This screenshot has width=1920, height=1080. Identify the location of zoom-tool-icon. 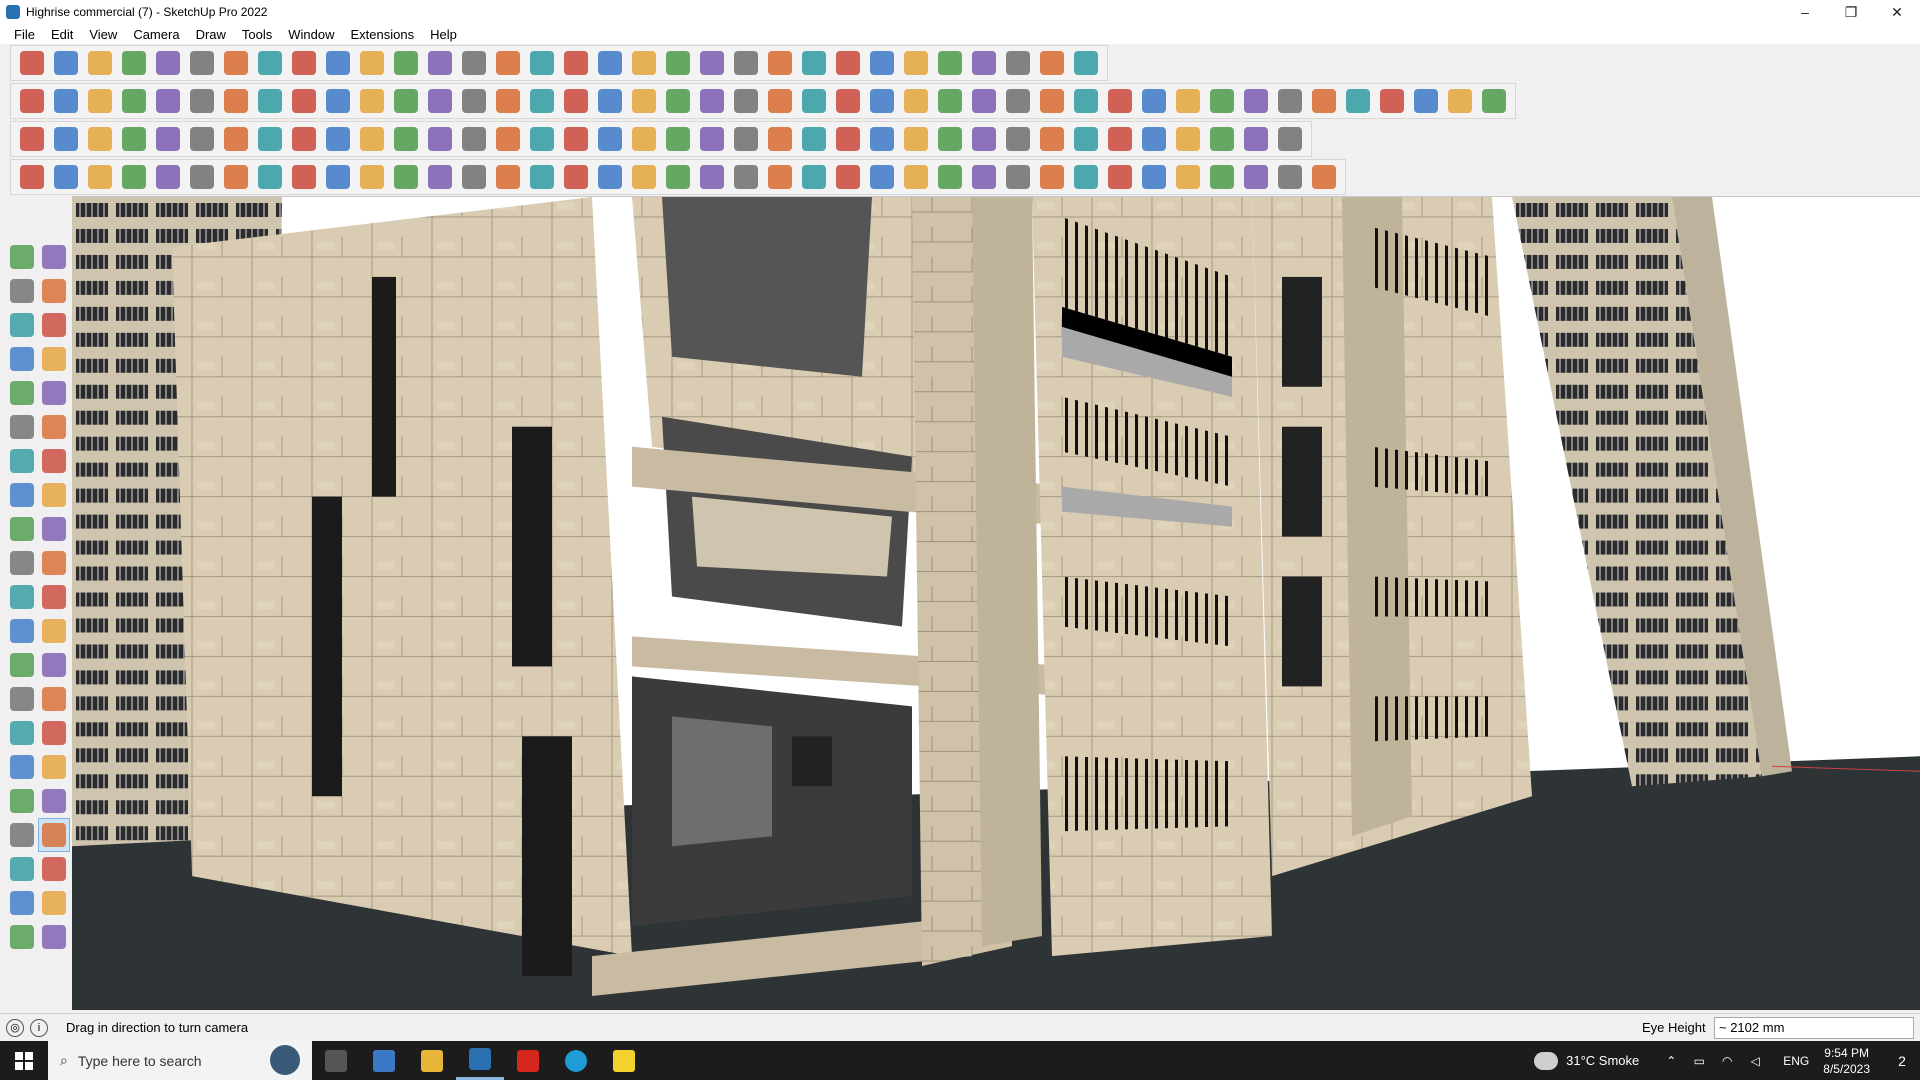
(22, 767).